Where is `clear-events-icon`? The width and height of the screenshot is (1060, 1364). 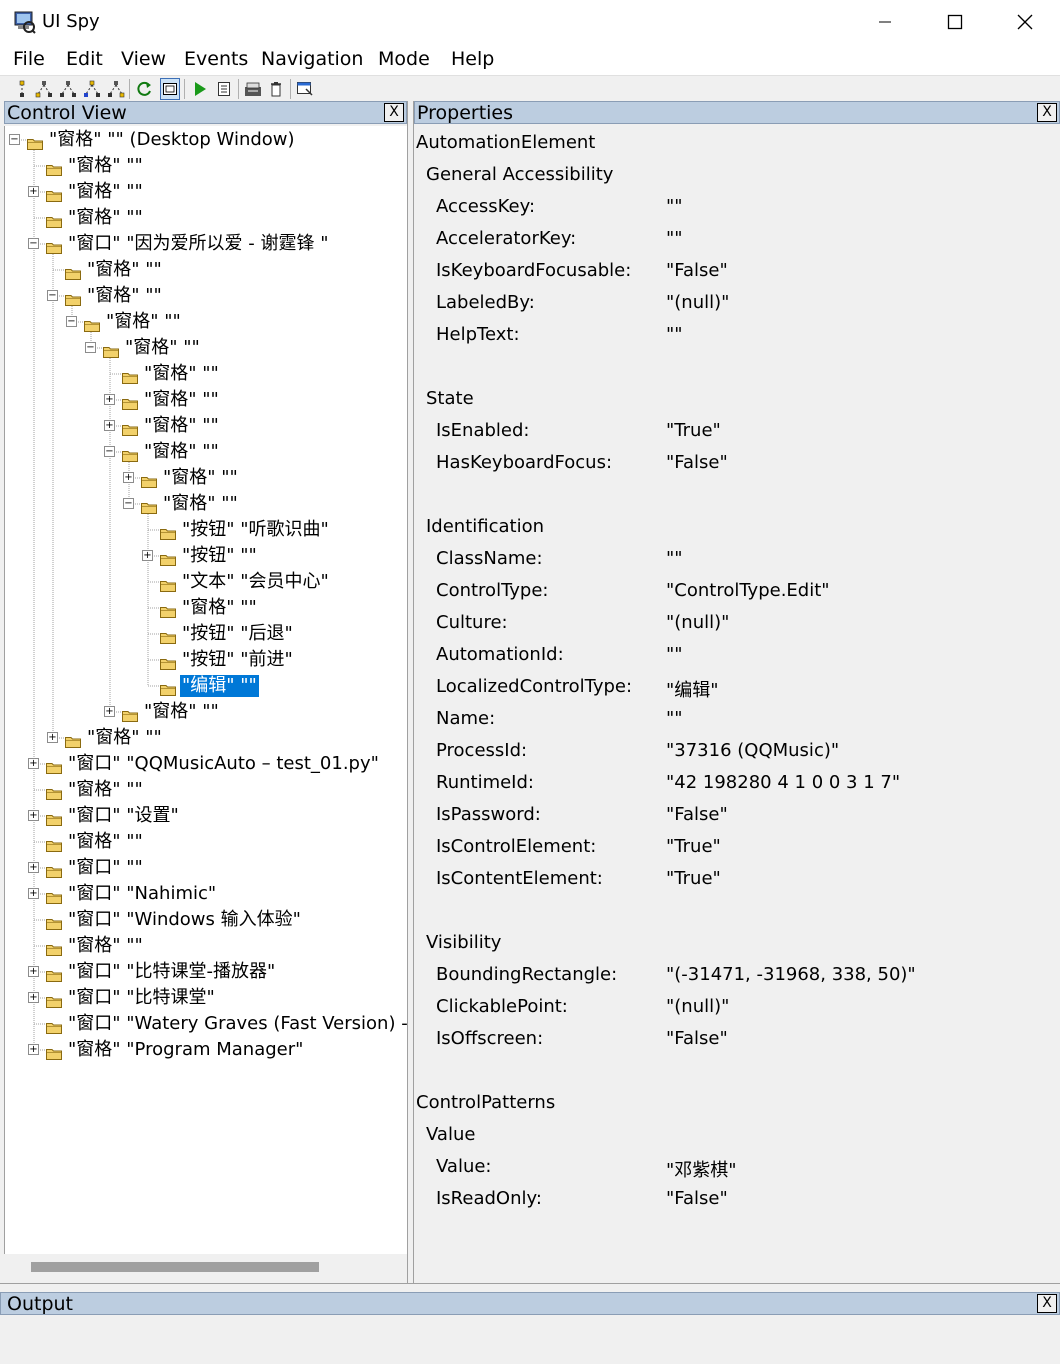
clear-events-icon is located at coordinates (276, 89).